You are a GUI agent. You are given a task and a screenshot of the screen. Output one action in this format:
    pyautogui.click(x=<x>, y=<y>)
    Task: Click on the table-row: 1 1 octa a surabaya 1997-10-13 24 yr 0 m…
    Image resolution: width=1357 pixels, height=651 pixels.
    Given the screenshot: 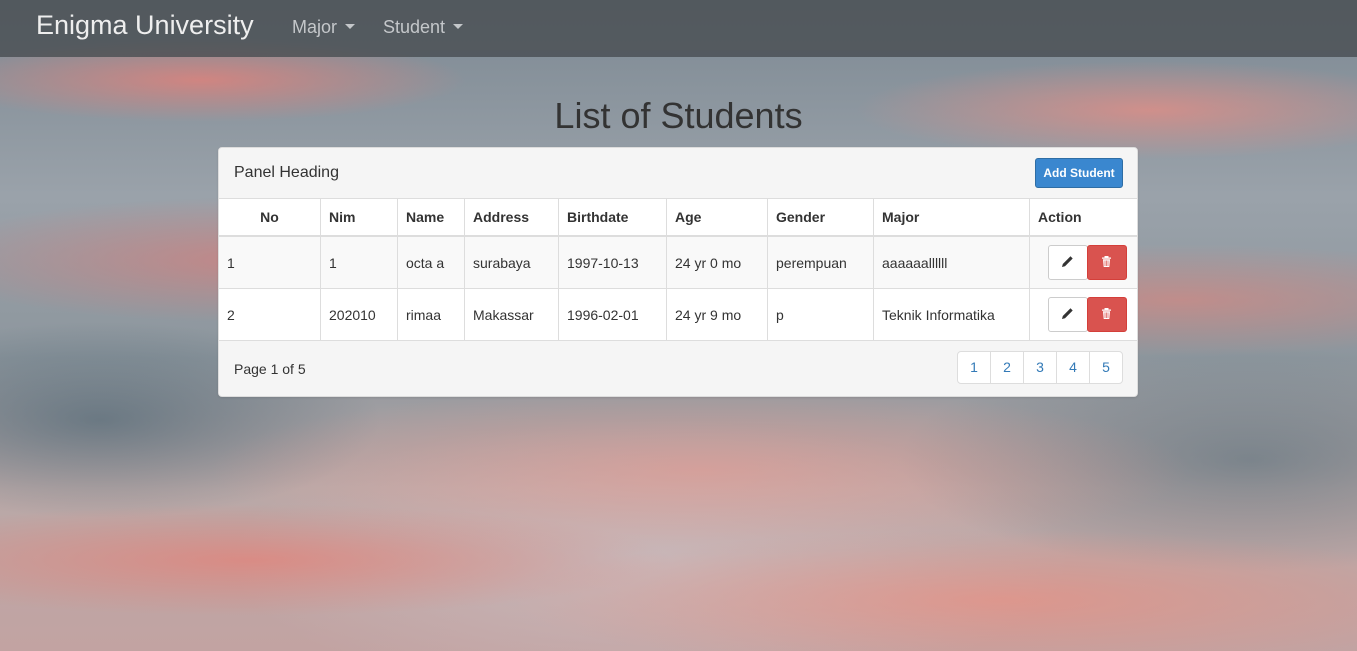 What is the action you would take?
    pyautogui.click(x=678, y=262)
    